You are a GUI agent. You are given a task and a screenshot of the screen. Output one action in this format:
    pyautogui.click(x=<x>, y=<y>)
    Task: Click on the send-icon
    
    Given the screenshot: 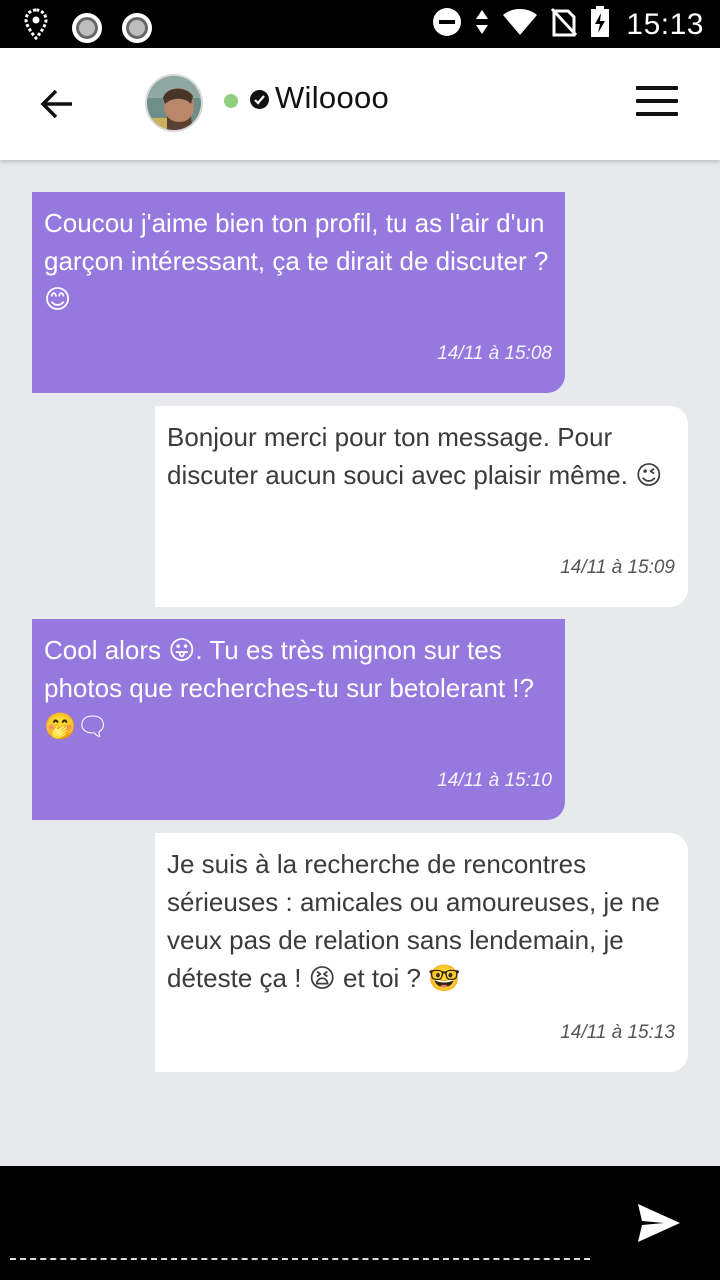 What is the action you would take?
    pyautogui.click(x=659, y=1223)
    